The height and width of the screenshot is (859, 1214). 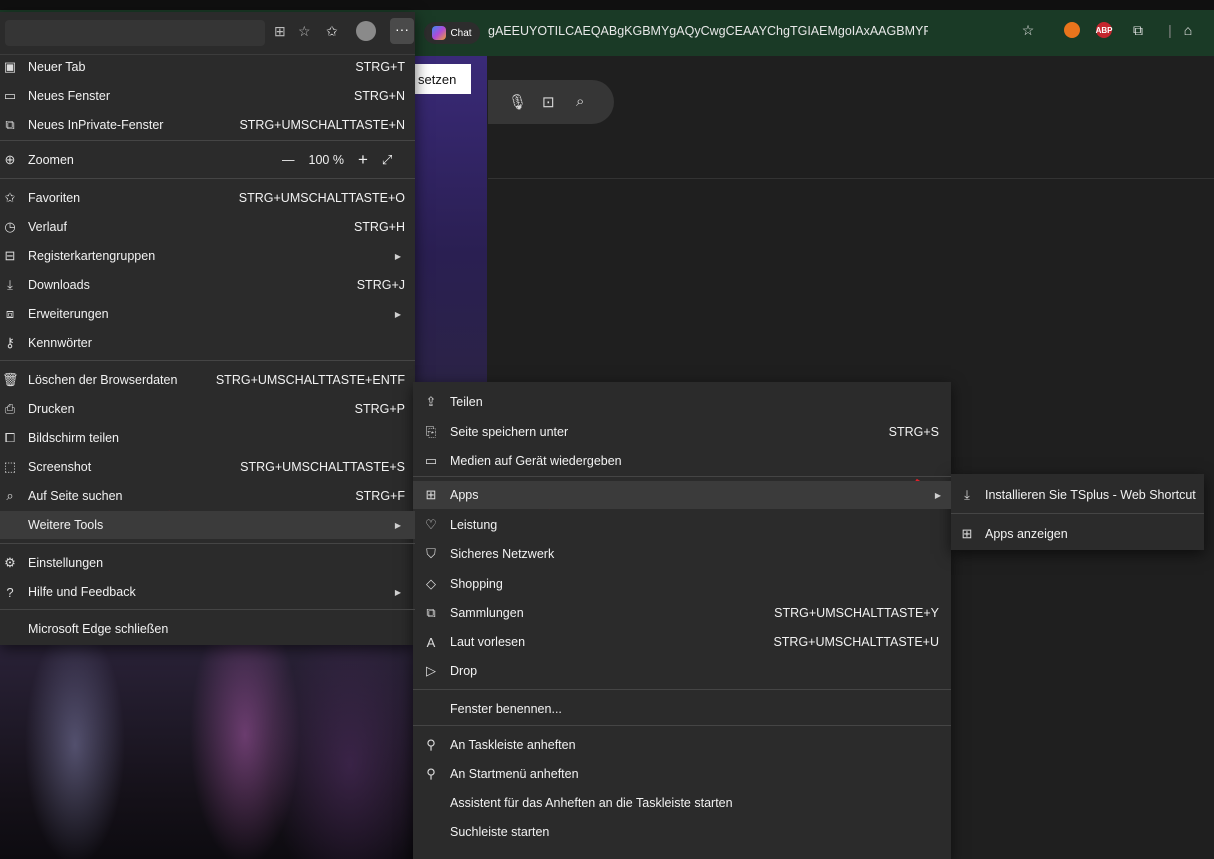 What do you see at coordinates (580, 101) in the screenshot?
I see `search-icon: ⌕` at bounding box center [580, 101].